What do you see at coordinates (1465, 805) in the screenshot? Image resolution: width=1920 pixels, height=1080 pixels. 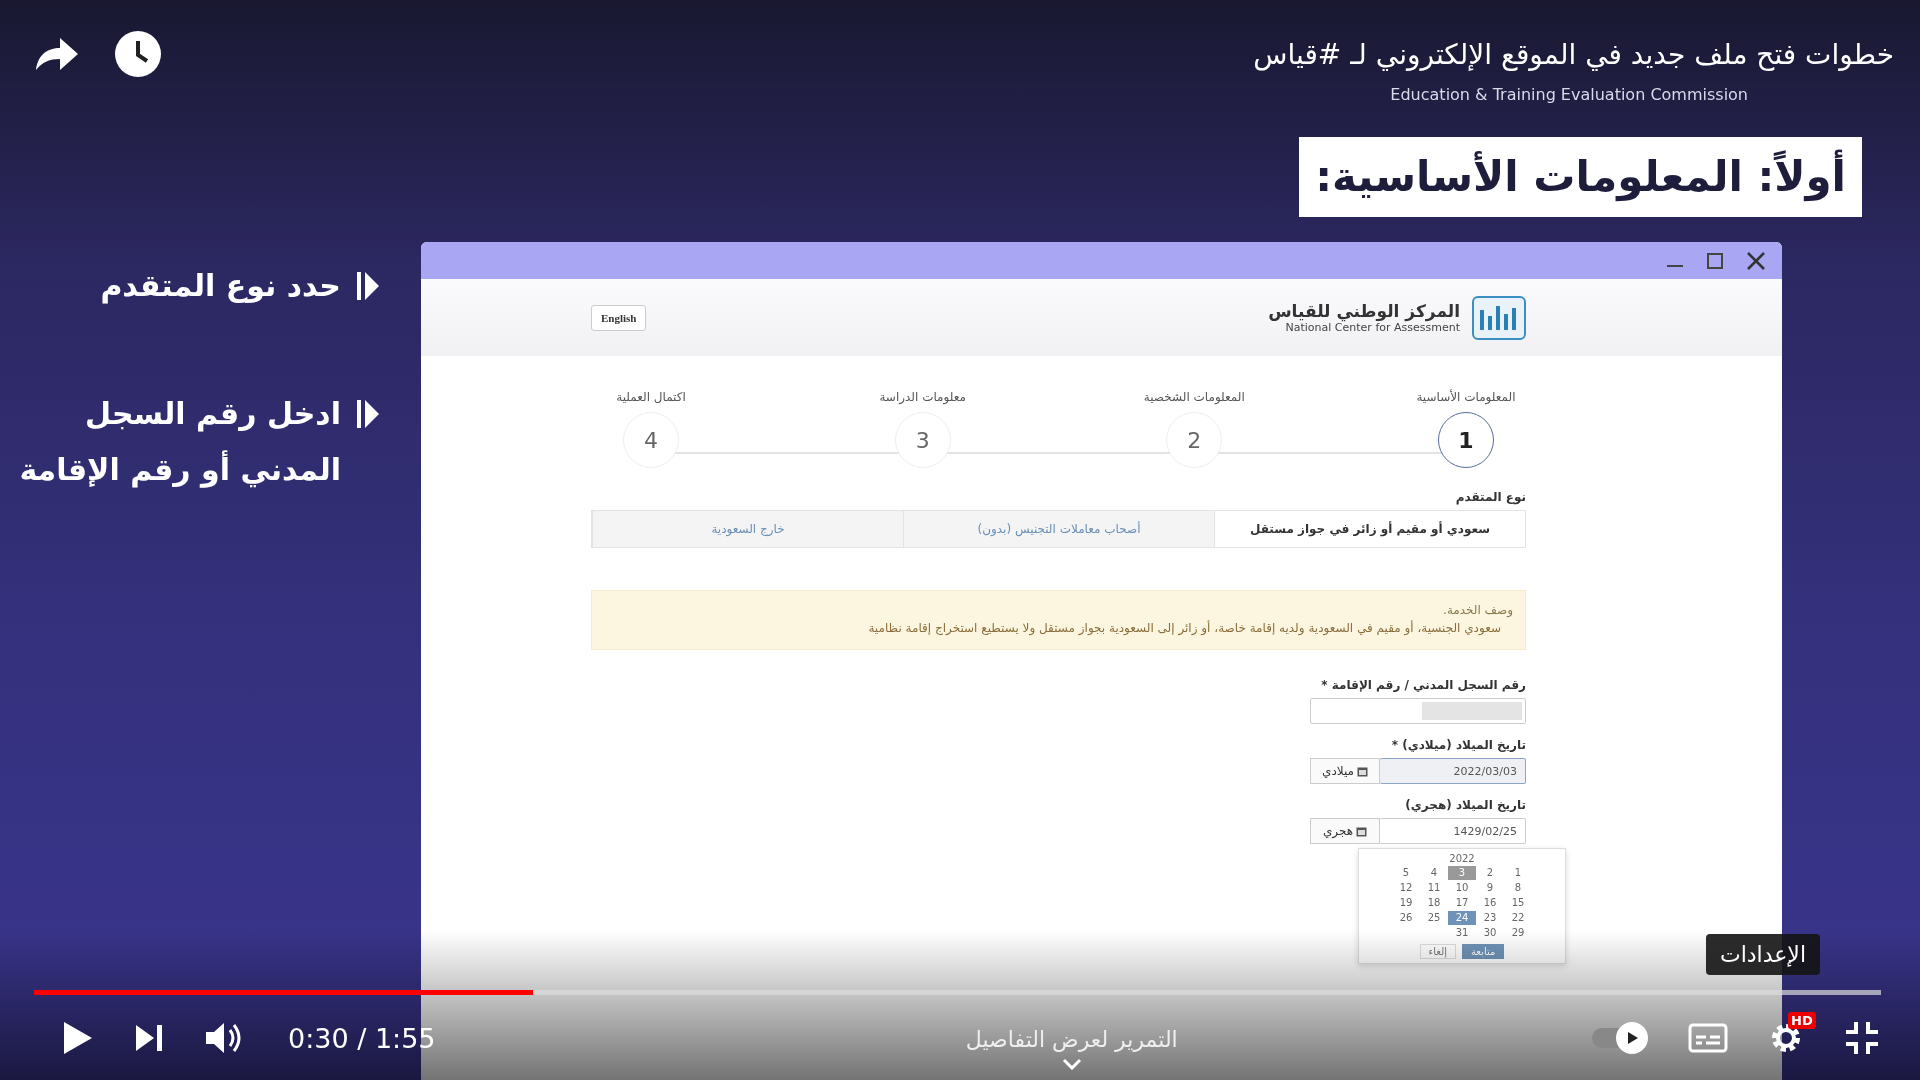 I see `field-label: تاريخ الميلاد (هجري)` at bounding box center [1465, 805].